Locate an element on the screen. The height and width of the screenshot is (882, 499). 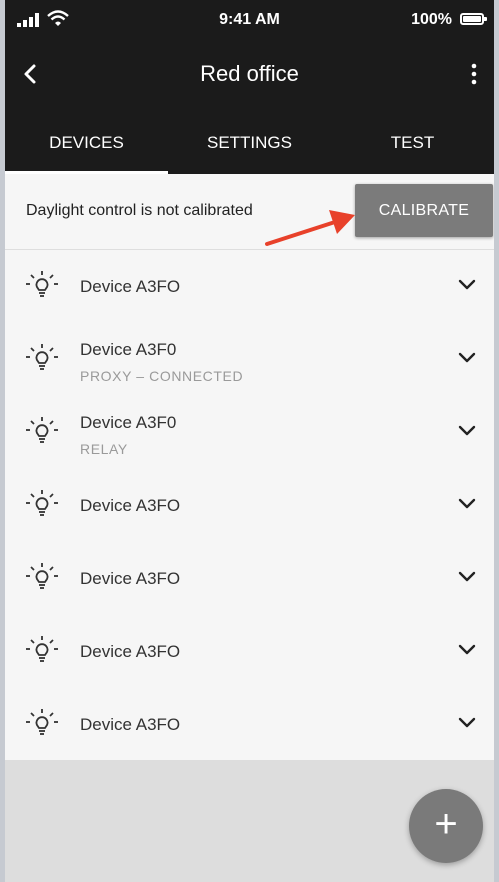
screenshot-right-border is located at coordinates (496, 441).